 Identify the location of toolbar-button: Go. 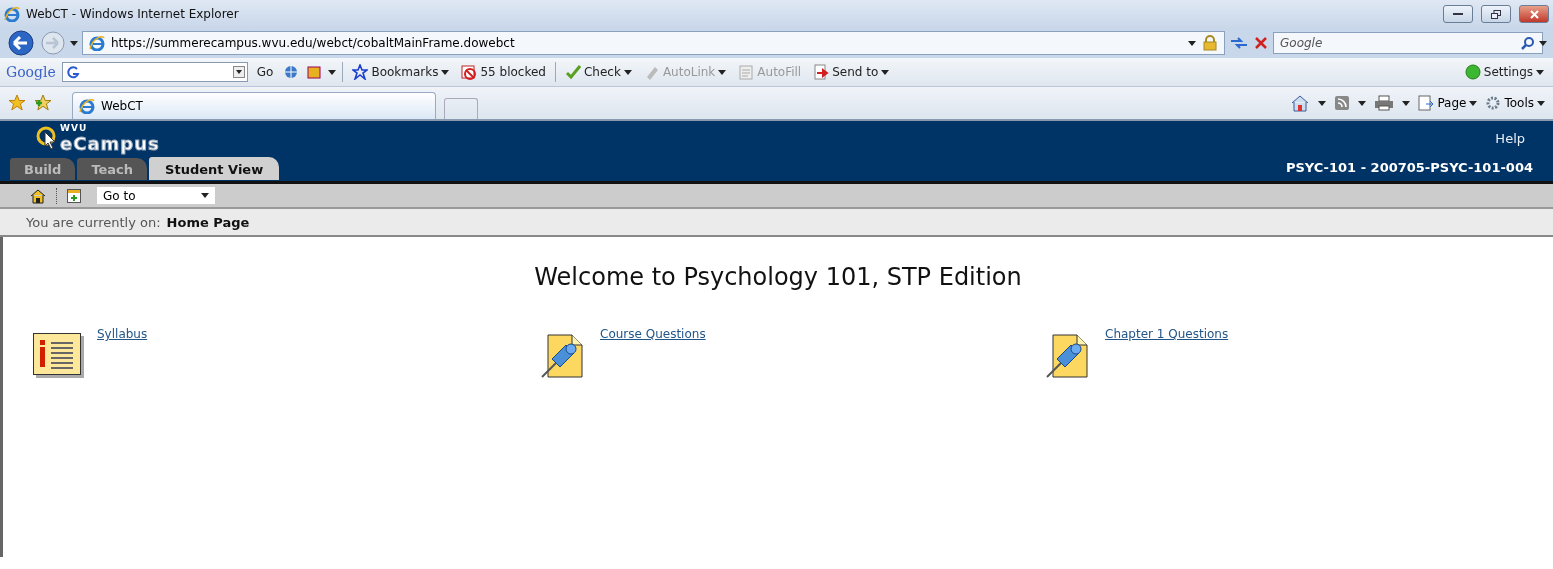
(265, 72).